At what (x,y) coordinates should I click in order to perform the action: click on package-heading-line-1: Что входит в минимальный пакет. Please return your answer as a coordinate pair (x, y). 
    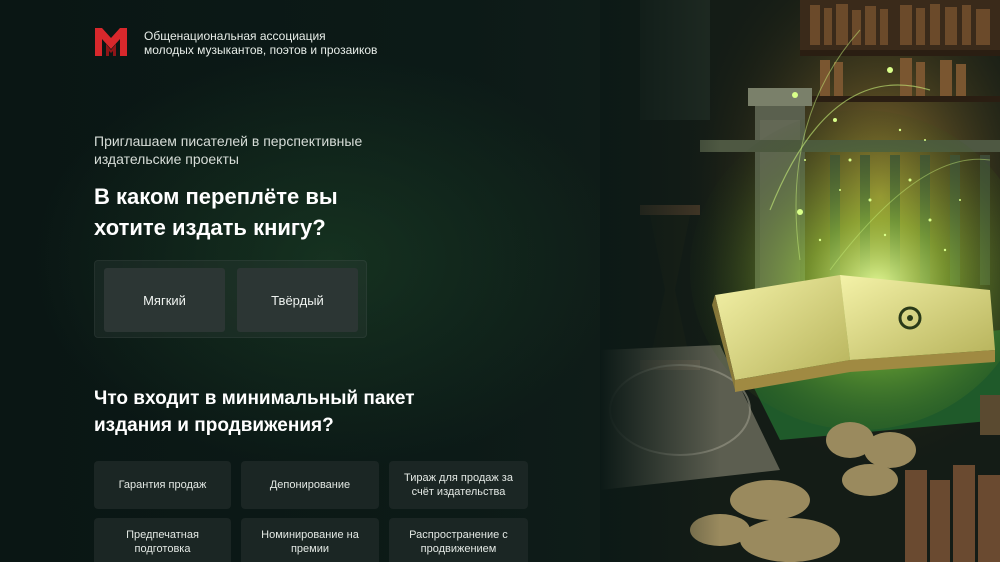
    Looking at the image, I should click on (254, 398).